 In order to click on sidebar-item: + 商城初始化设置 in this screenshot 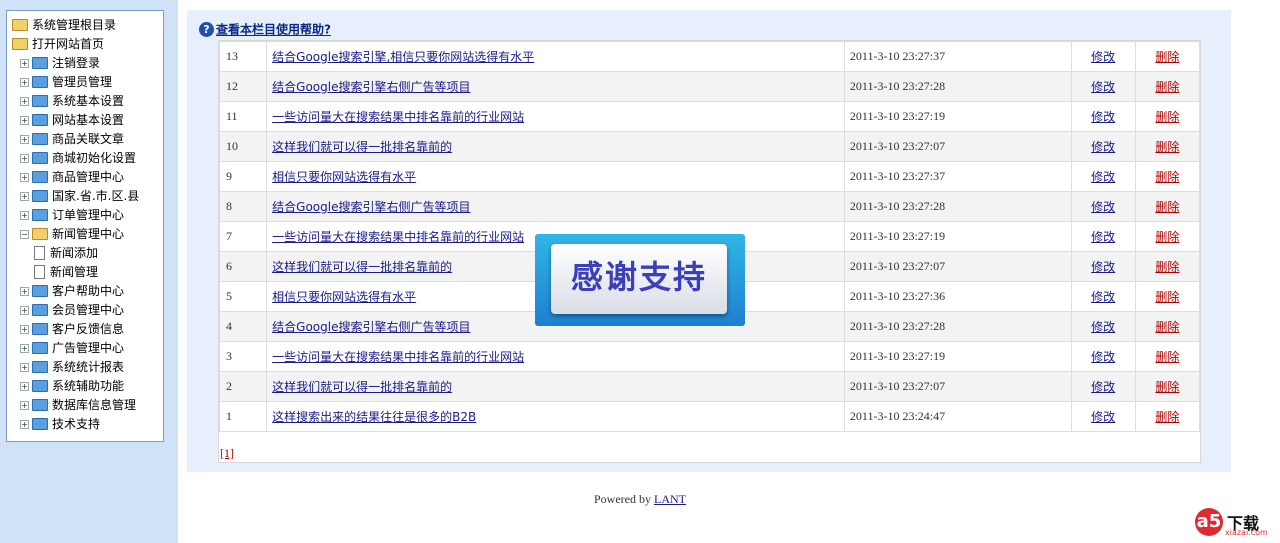, I will do `click(78, 158)`.